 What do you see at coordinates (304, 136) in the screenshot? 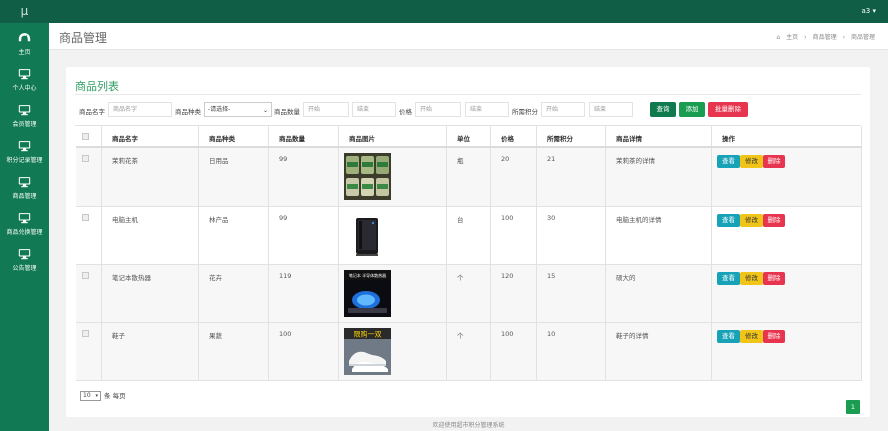
I see `col-header-qty: 商品数量` at bounding box center [304, 136].